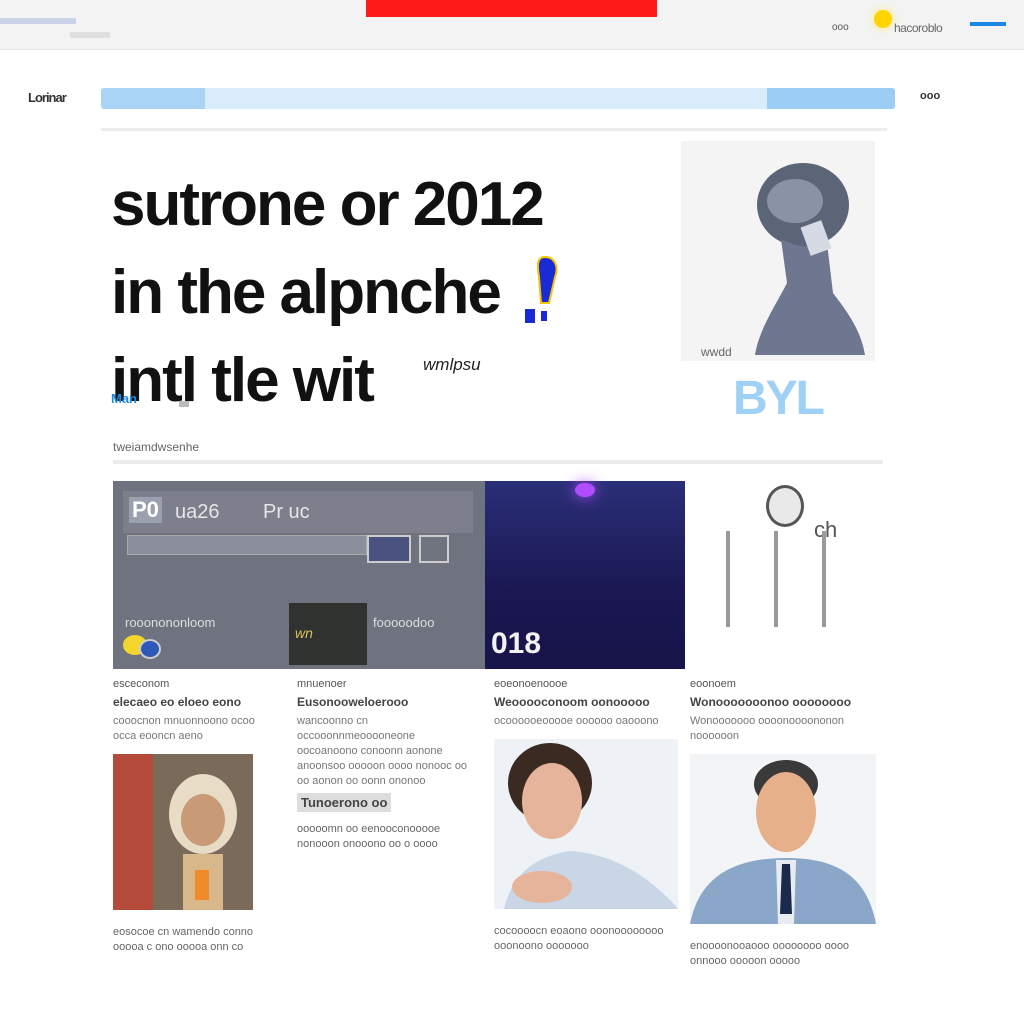 This screenshot has width=1024, height=1024. Describe the element at coordinates (785, 575) in the screenshot. I see `feature-card-infographic: ch` at that location.